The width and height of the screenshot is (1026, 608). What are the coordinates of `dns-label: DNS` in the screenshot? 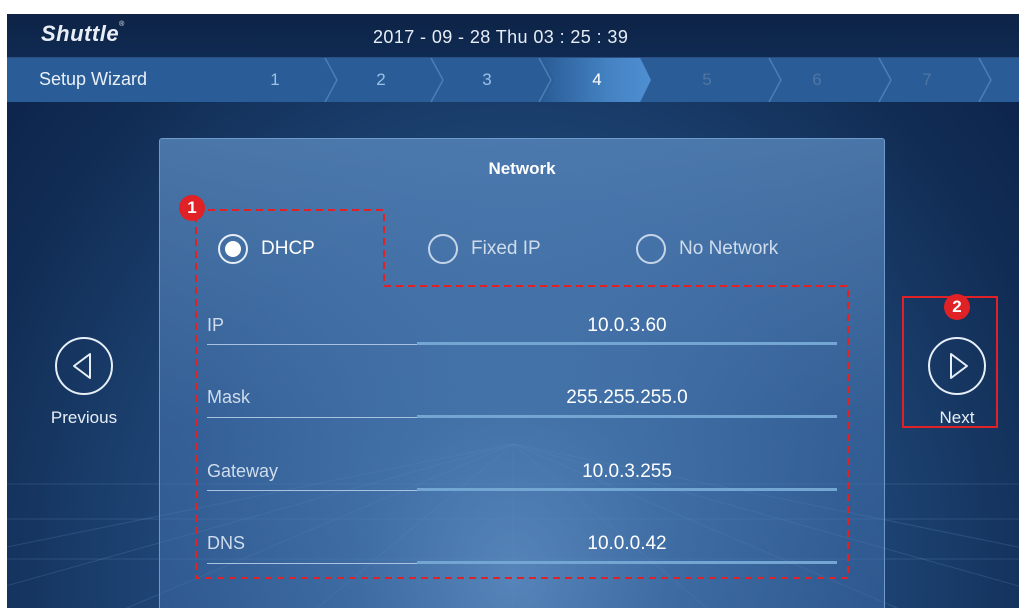 It's located at (226, 543).